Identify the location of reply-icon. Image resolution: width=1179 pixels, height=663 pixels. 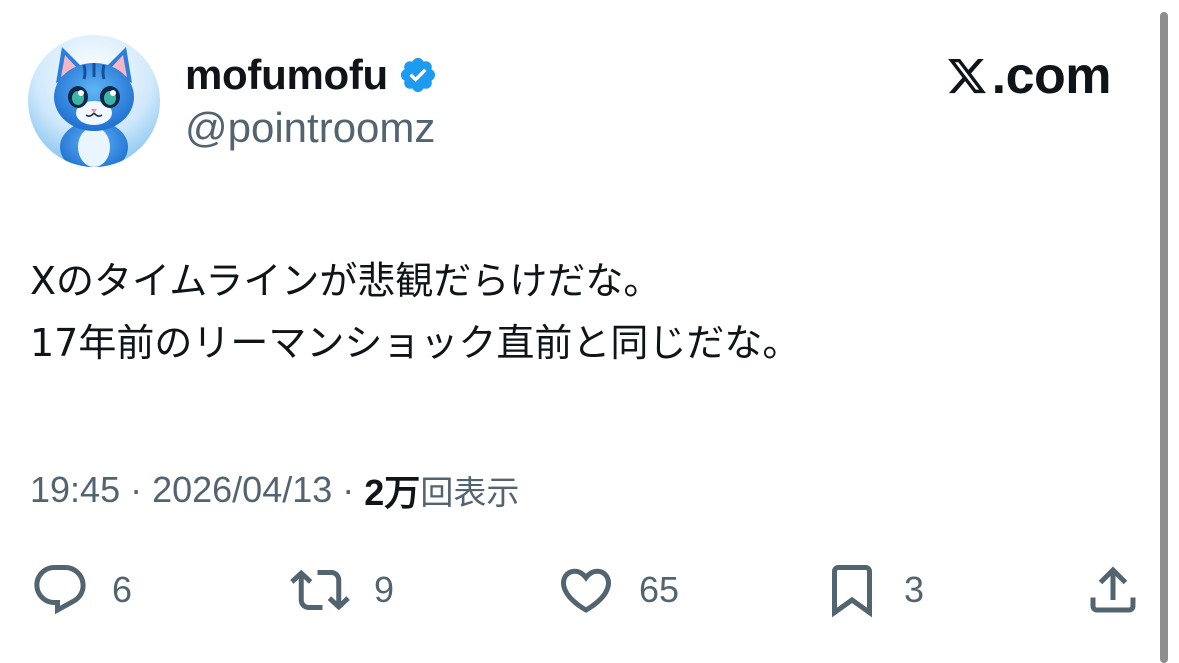
(60, 590).